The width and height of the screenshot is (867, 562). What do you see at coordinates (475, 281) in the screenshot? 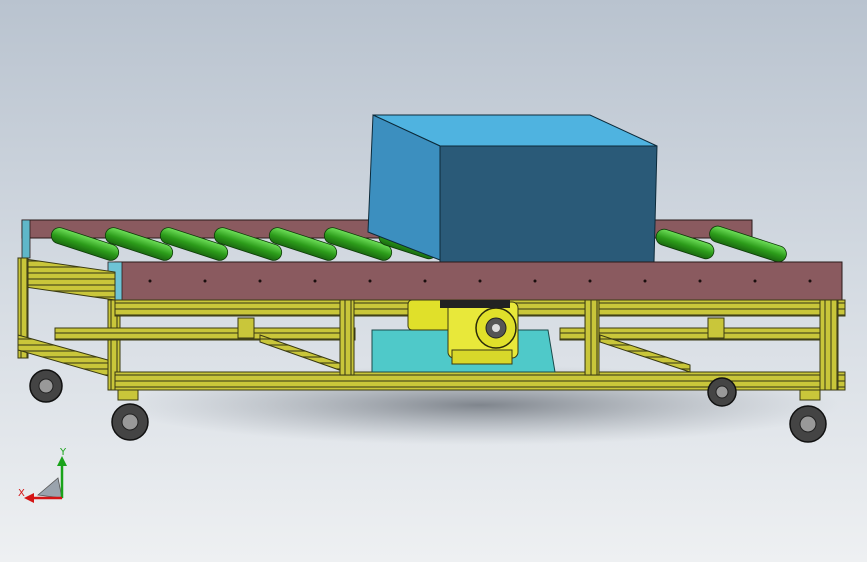
I see `front-rail` at bounding box center [475, 281].